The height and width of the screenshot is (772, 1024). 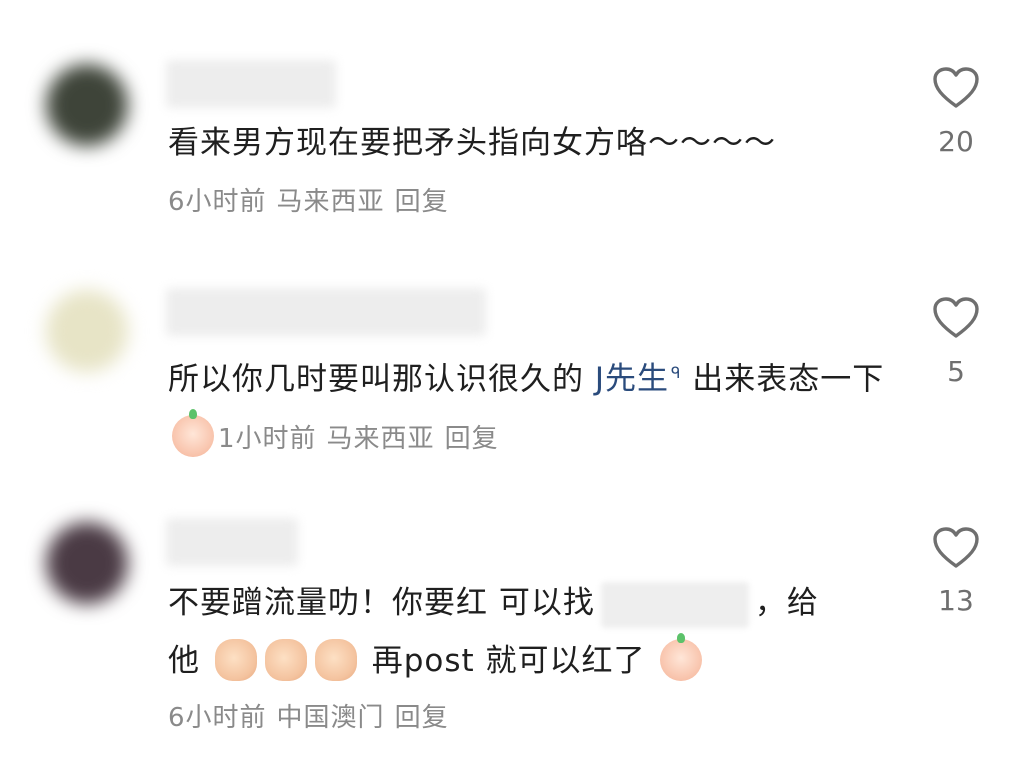 What do you see at coordinates (508, 661) in the screenshot?
I see `comment-text-part: 再post 就可以红了` at bounding box center [508, 661].